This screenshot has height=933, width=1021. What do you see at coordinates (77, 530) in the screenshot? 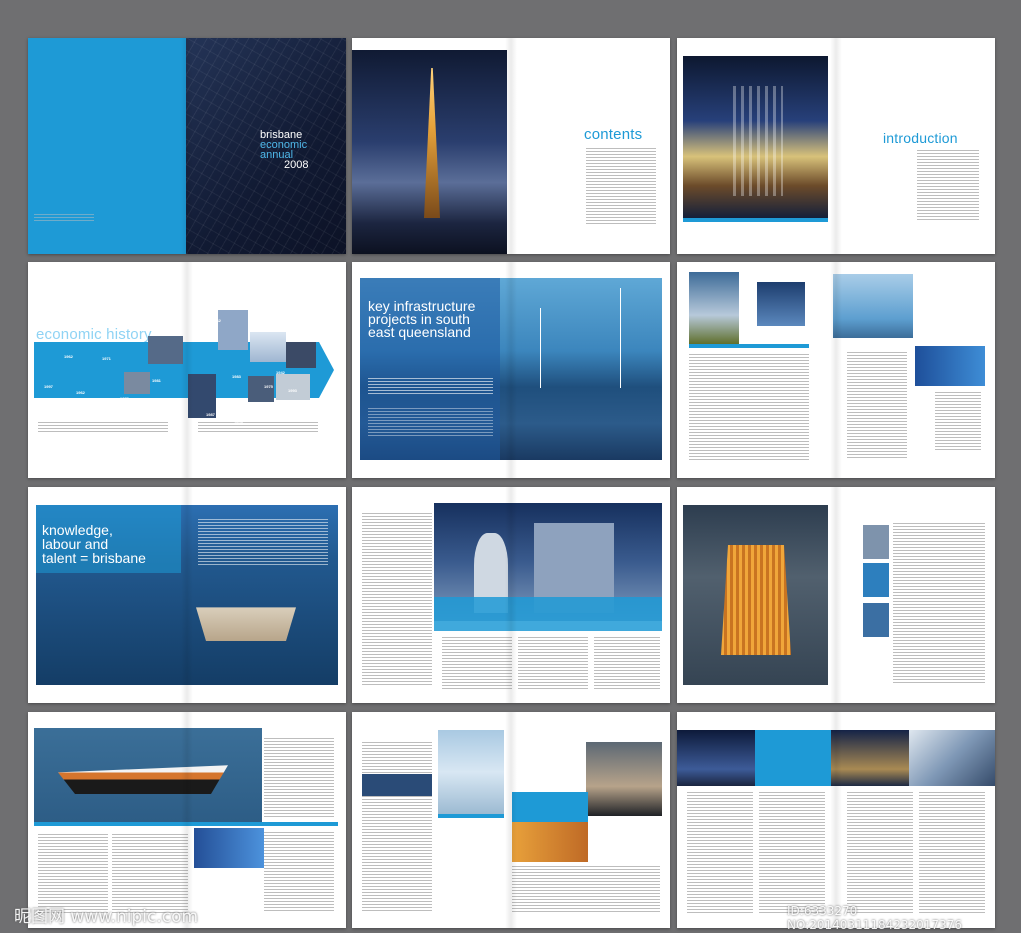
I see `knowledge-title-line1: knowledge,` at bounding box center [77, 530].